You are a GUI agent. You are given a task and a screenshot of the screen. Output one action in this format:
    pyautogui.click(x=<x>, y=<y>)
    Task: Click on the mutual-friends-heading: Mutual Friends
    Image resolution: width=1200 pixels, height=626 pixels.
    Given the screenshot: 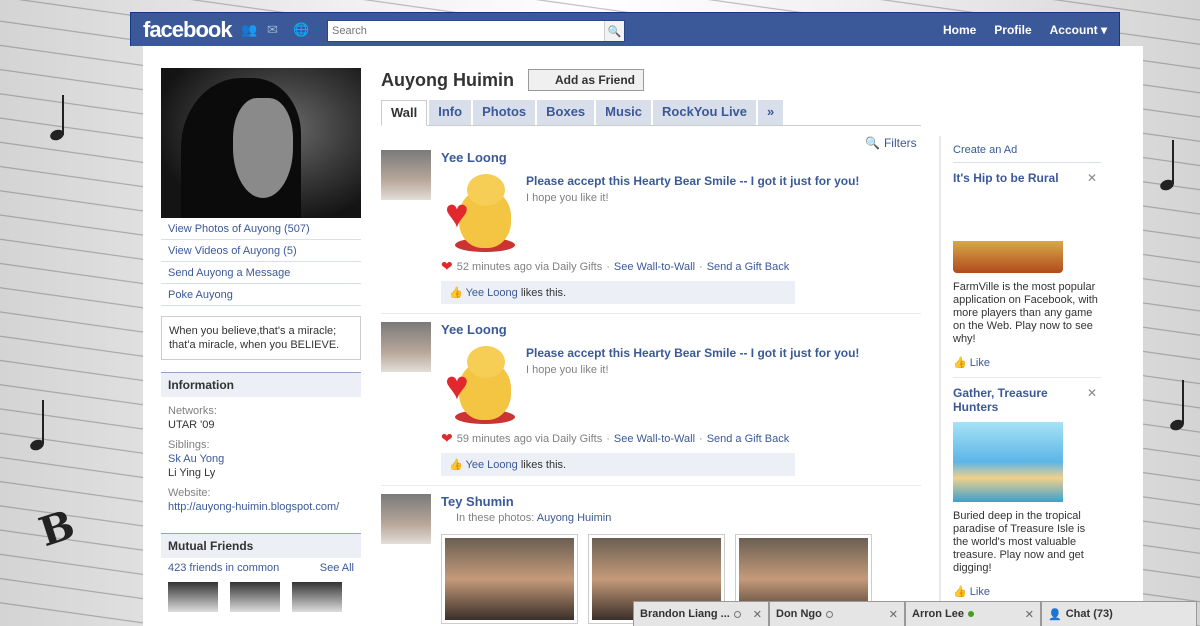 What is the action you would take?
    pyautogui.click(x=261, y=545)
    